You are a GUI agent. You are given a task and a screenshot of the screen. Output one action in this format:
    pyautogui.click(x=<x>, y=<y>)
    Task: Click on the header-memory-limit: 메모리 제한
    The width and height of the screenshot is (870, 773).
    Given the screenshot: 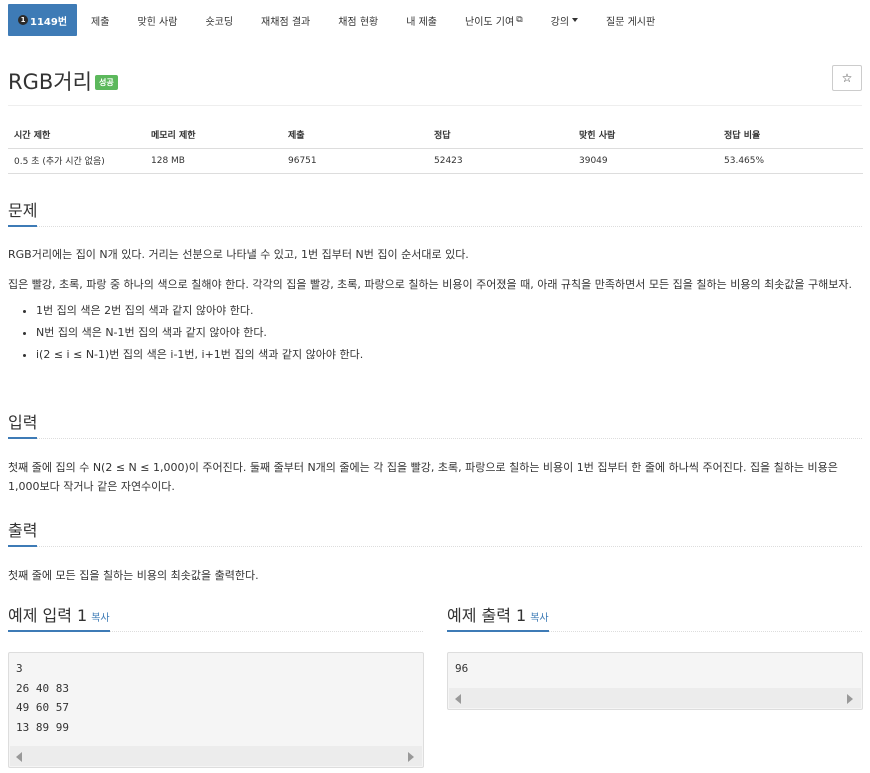 What is the action you would take?
    pyautogui.click(x=213, y=135)
    